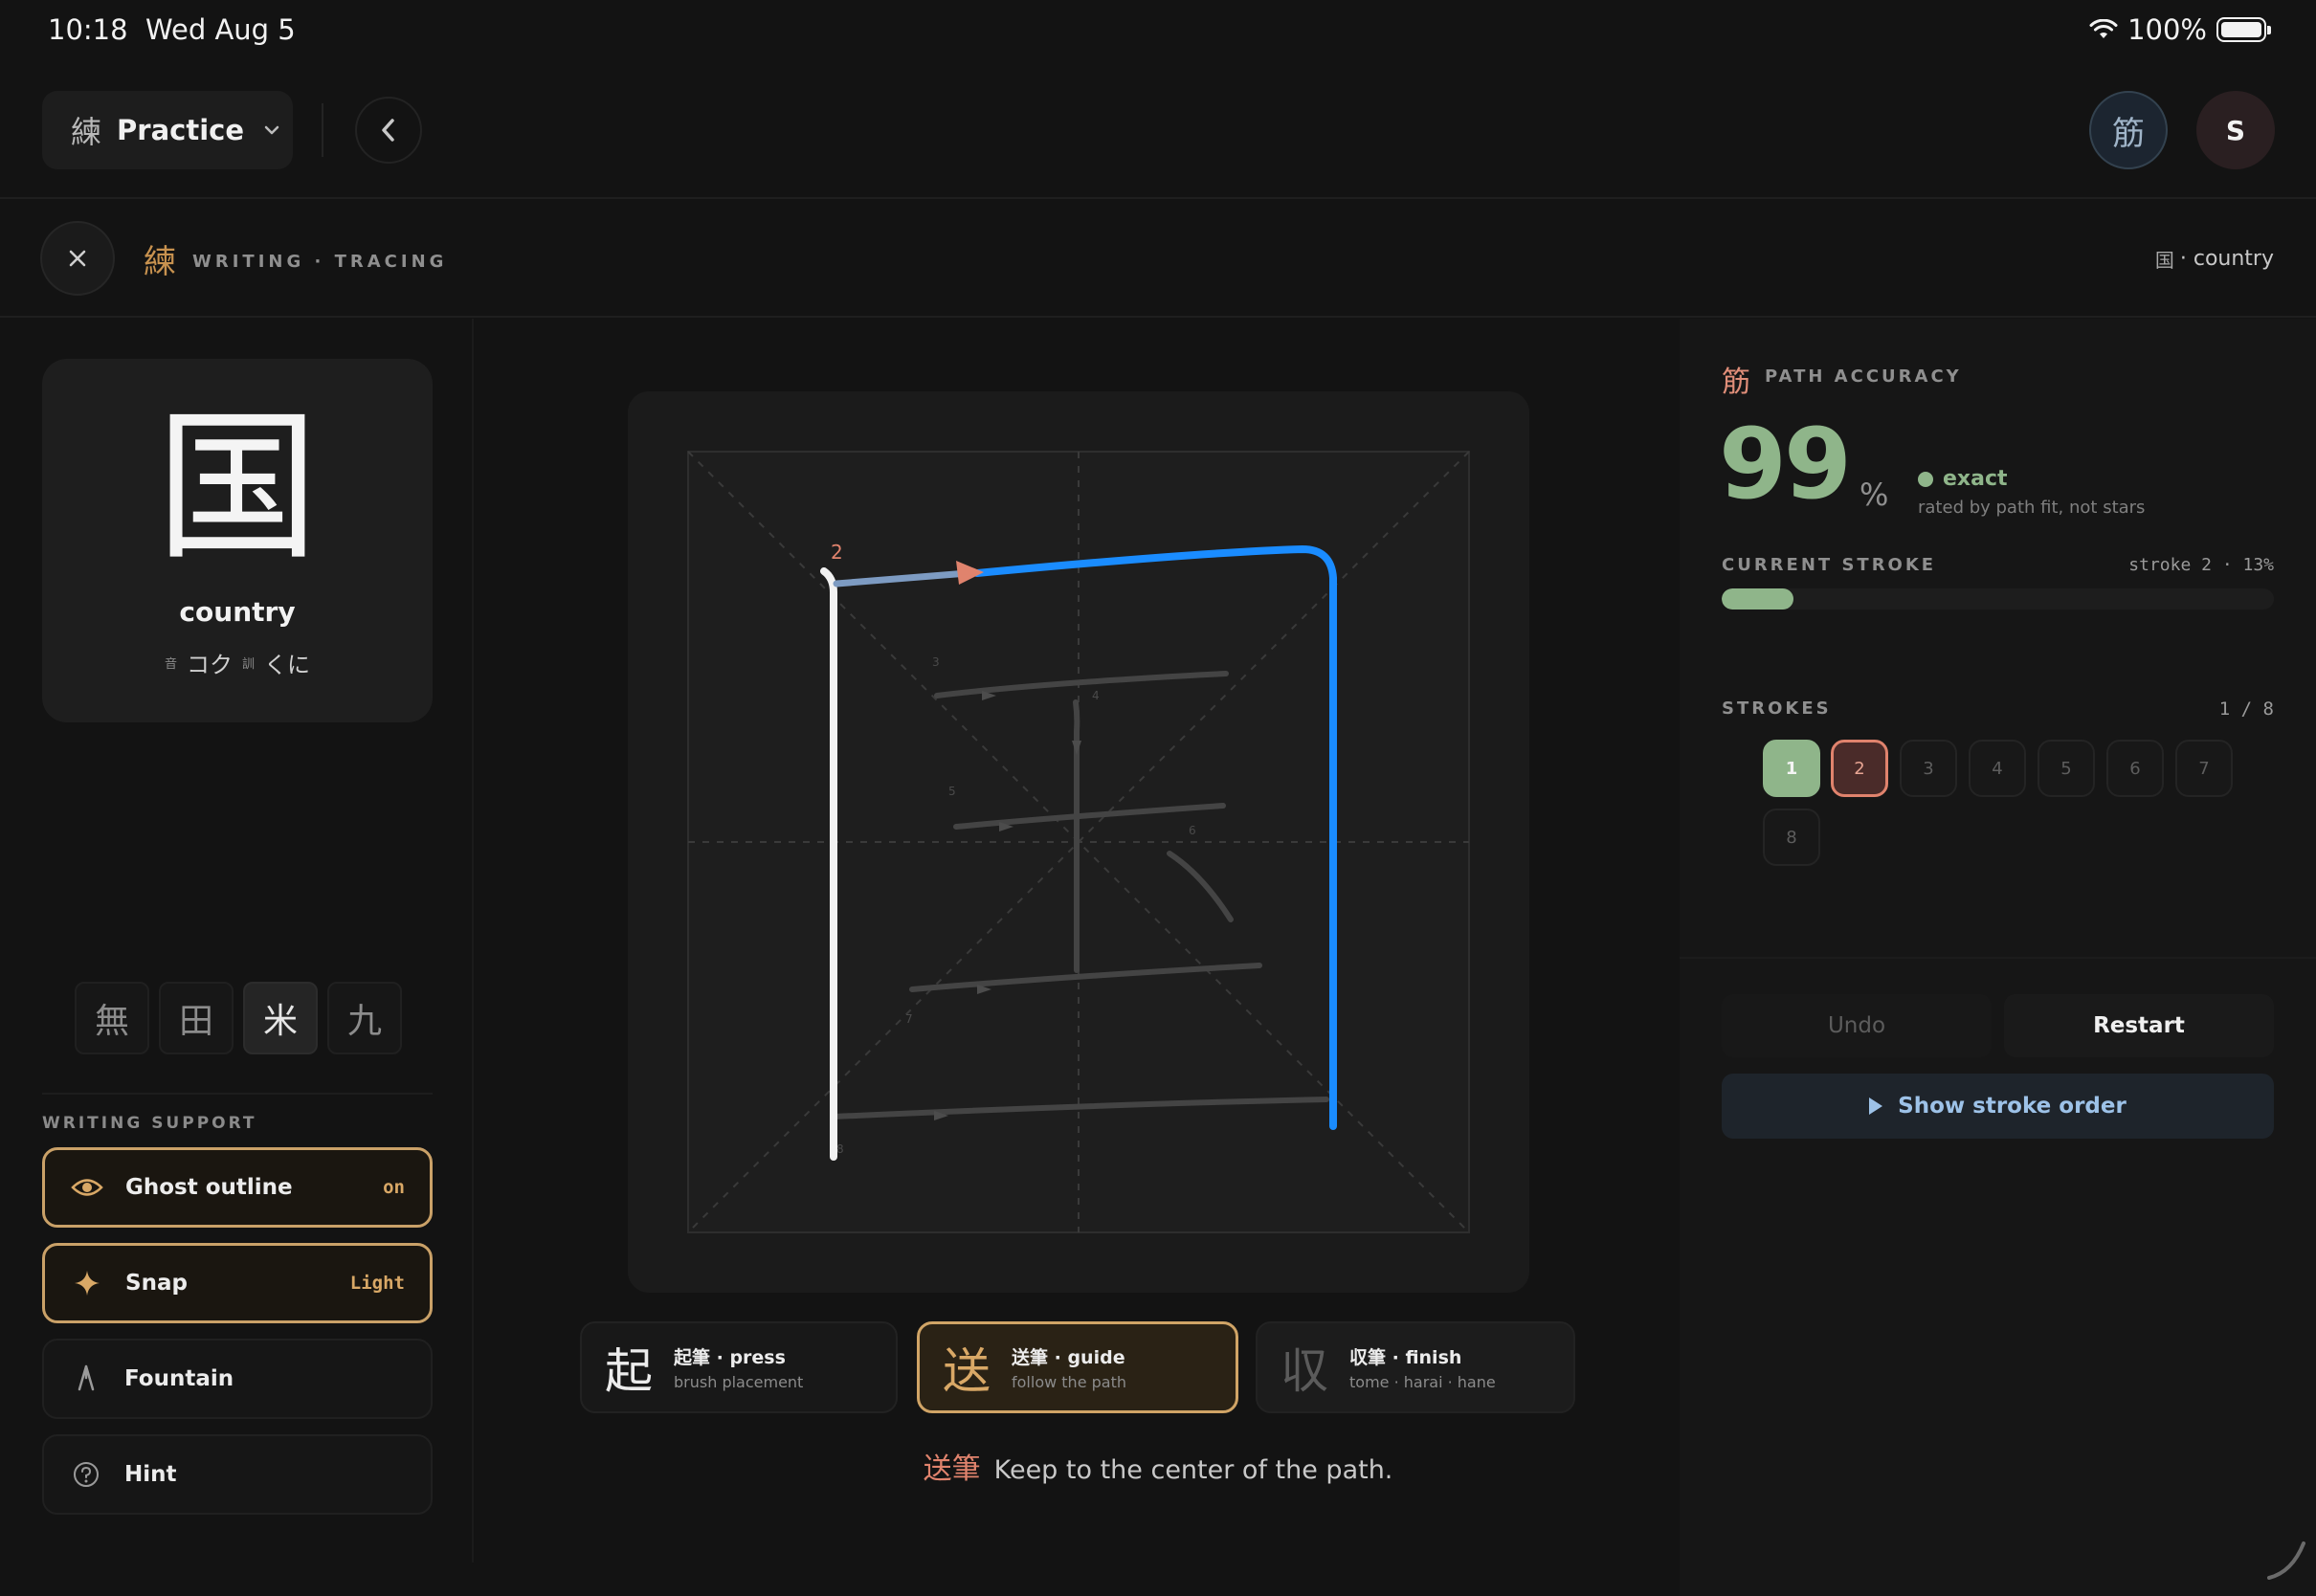 This screenshot has width=2316, height=1596. I want to click on play-icon, so click(1876, 1106).